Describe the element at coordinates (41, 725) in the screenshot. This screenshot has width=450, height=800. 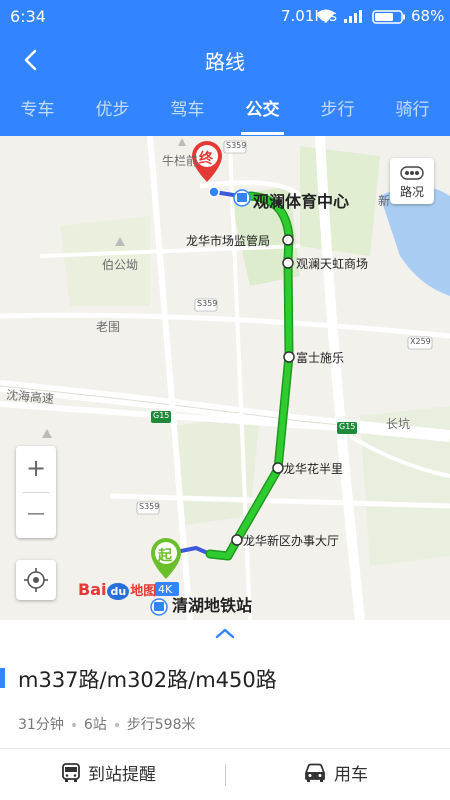
I see `route-duration: 31分钟` at that location.